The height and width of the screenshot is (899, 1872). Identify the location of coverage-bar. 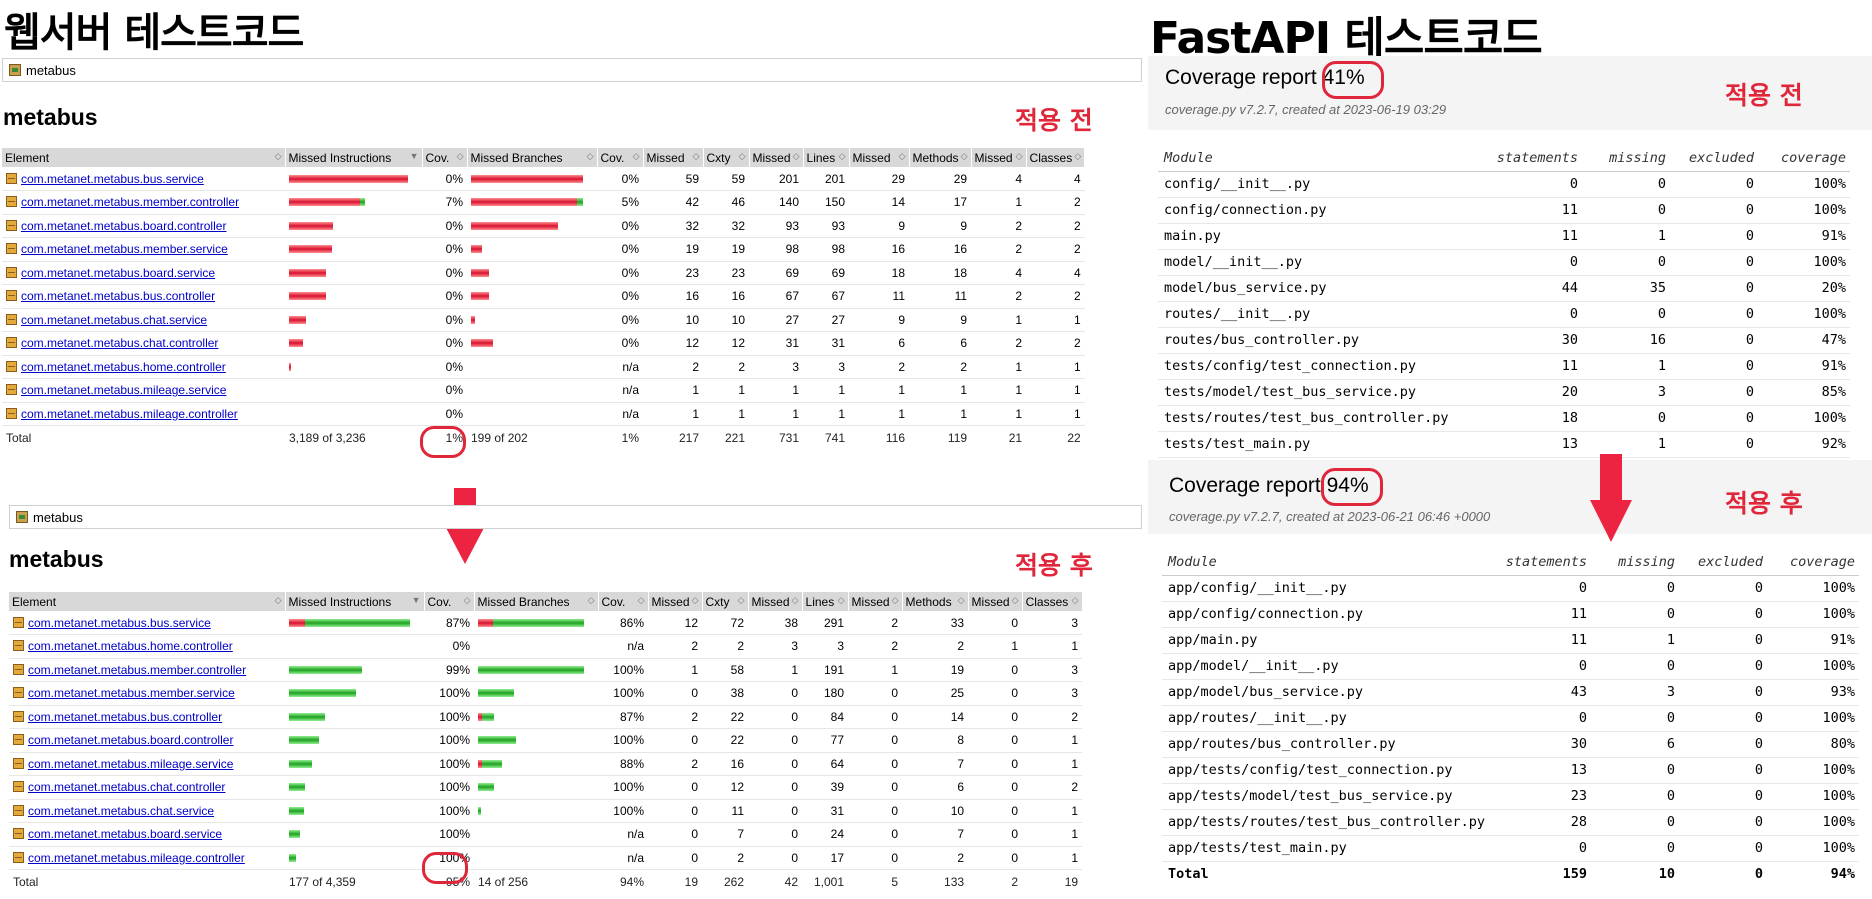
(354, 716).